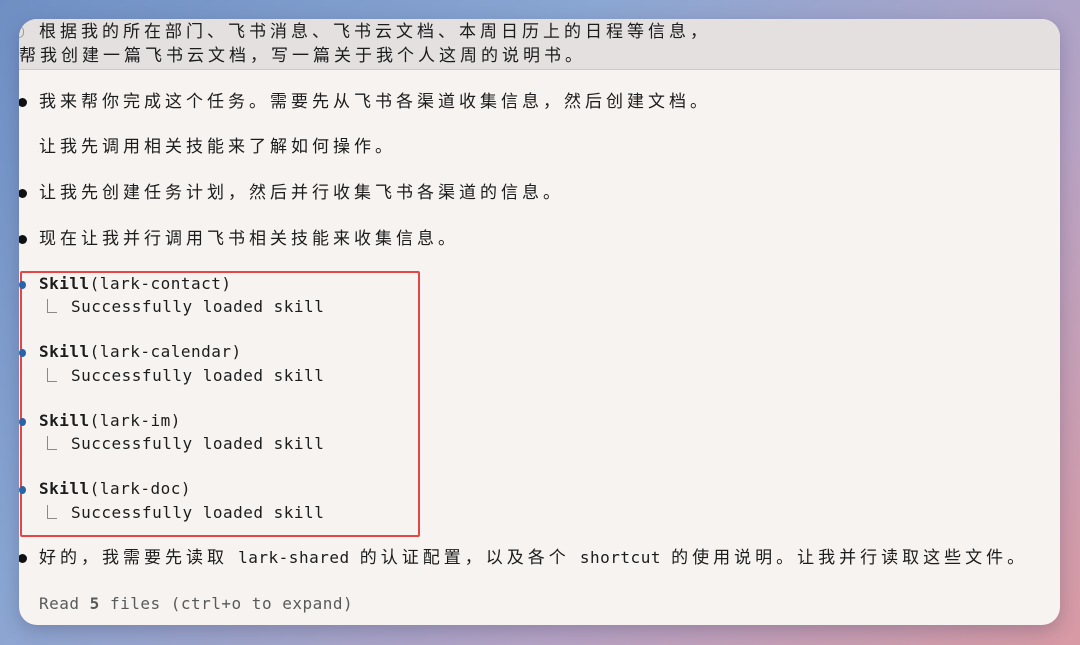 This screenshot has width=1080, height=645. What do you see at coordinates (21, 32) in the screenshot?
I see `prompt-caret-icon` at bounding box center [21, 32].